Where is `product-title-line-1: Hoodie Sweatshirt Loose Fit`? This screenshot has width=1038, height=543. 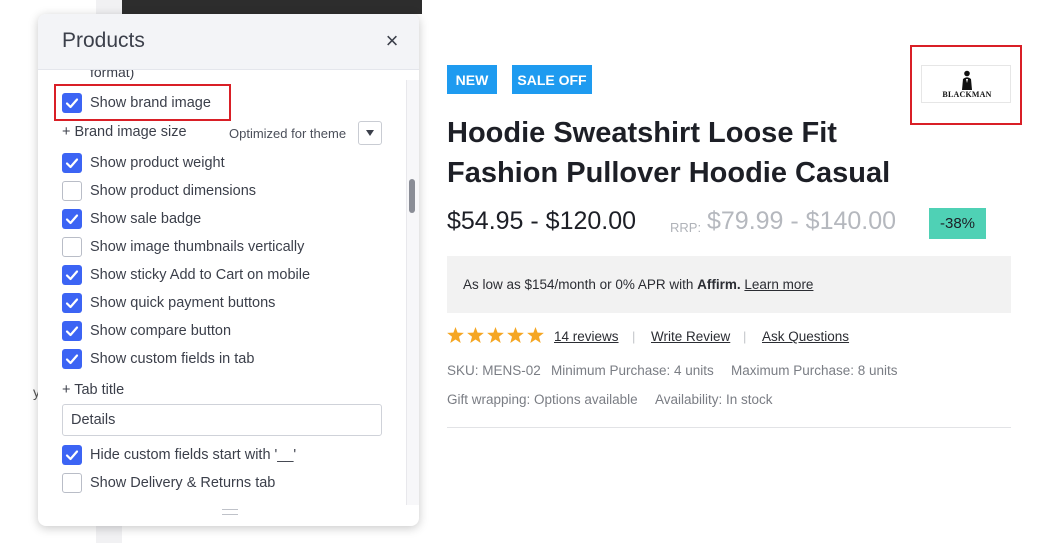 product-title-line-1: Hoodie Sweatshirt Loose Fit is located at coordinates (642, 133).